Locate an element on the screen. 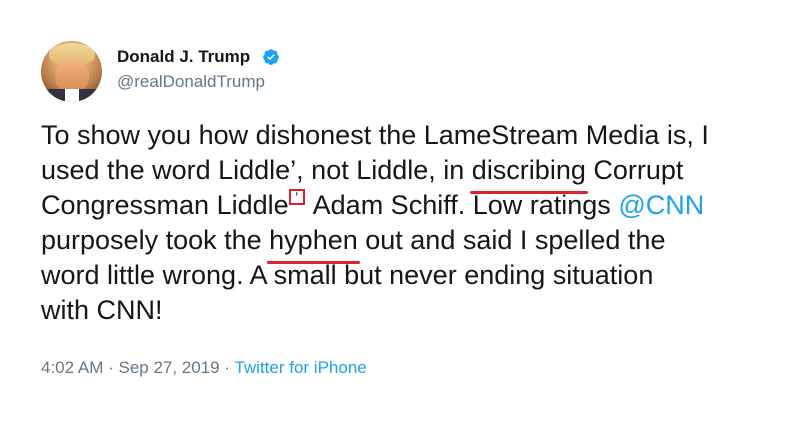 The image size is (803, 425). tweet-text-segment: Adam Schiff. Low ratings is located at coordinates (462, 205).